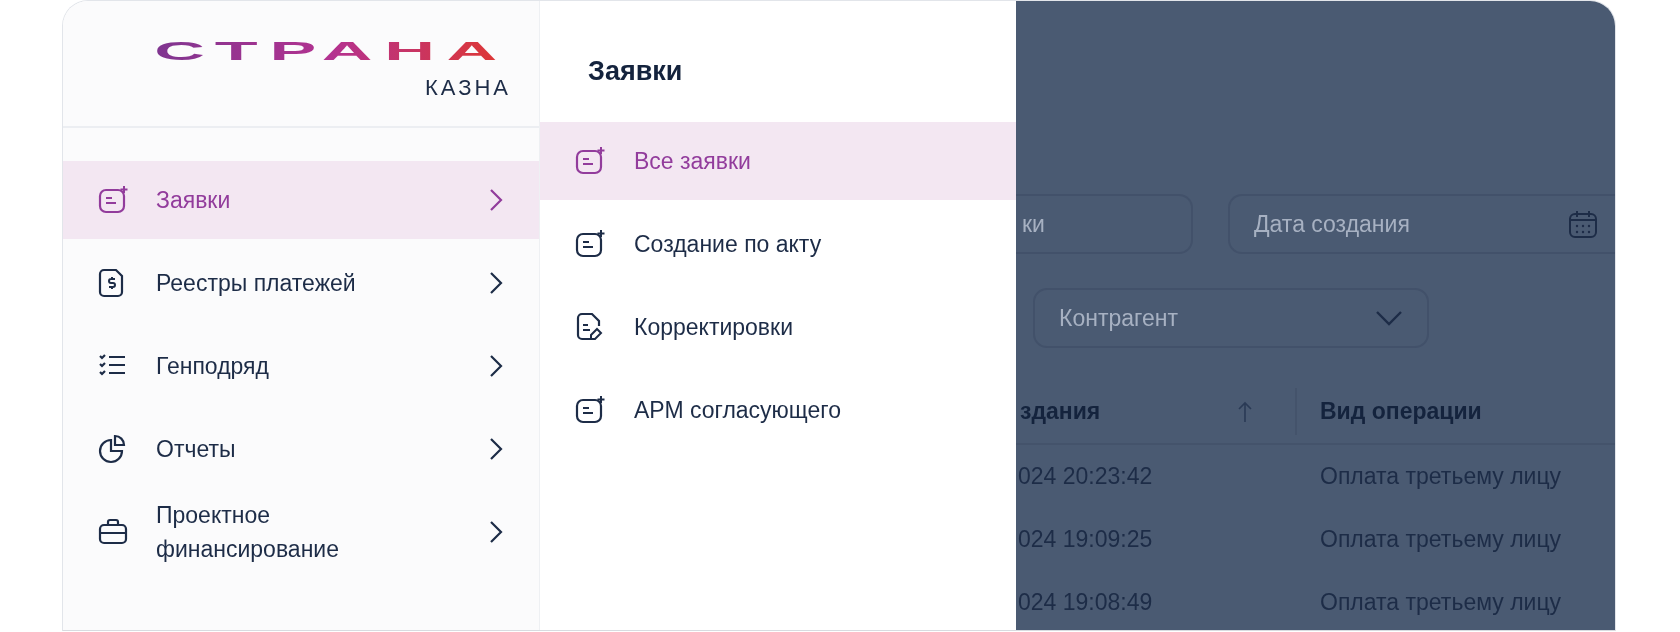  I want to click on search-field: ки, so click(1104, 224).